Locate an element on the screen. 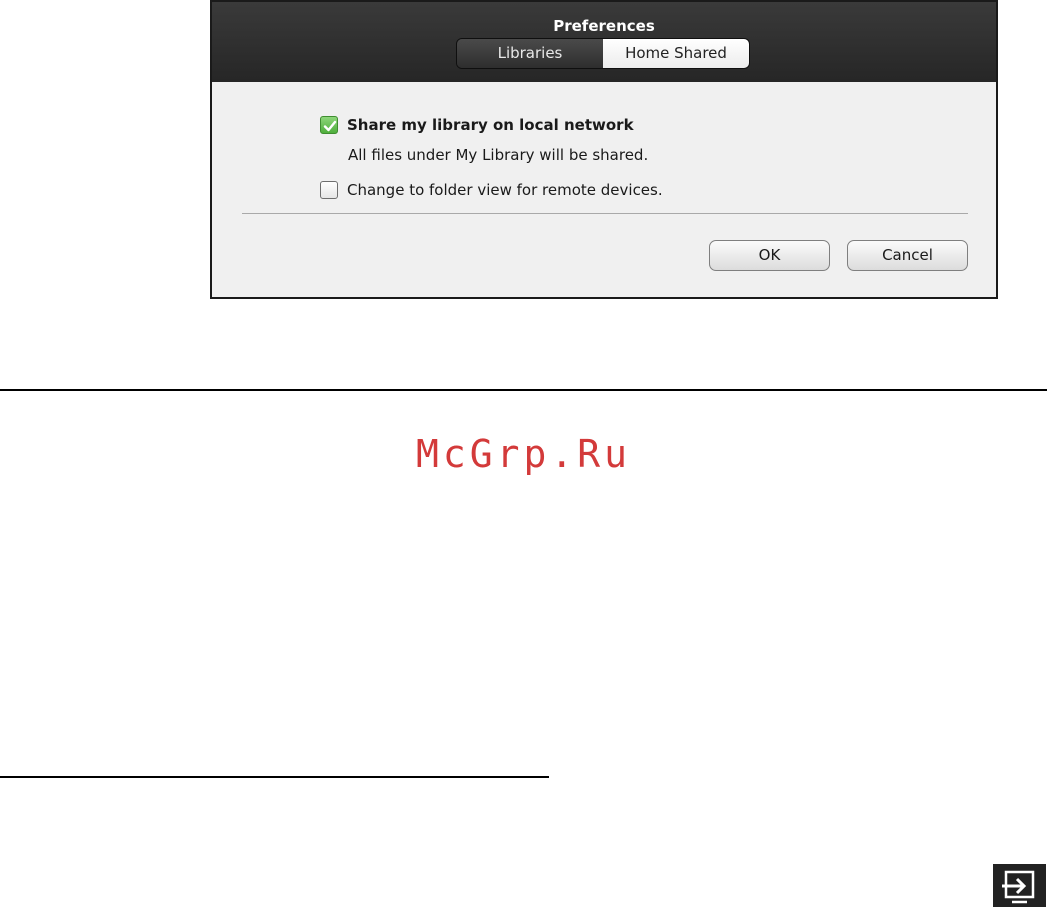 The image size is (1047, 911). dialog-header: Preferences Libraries Home Shared is located at coordinates (604, 42).